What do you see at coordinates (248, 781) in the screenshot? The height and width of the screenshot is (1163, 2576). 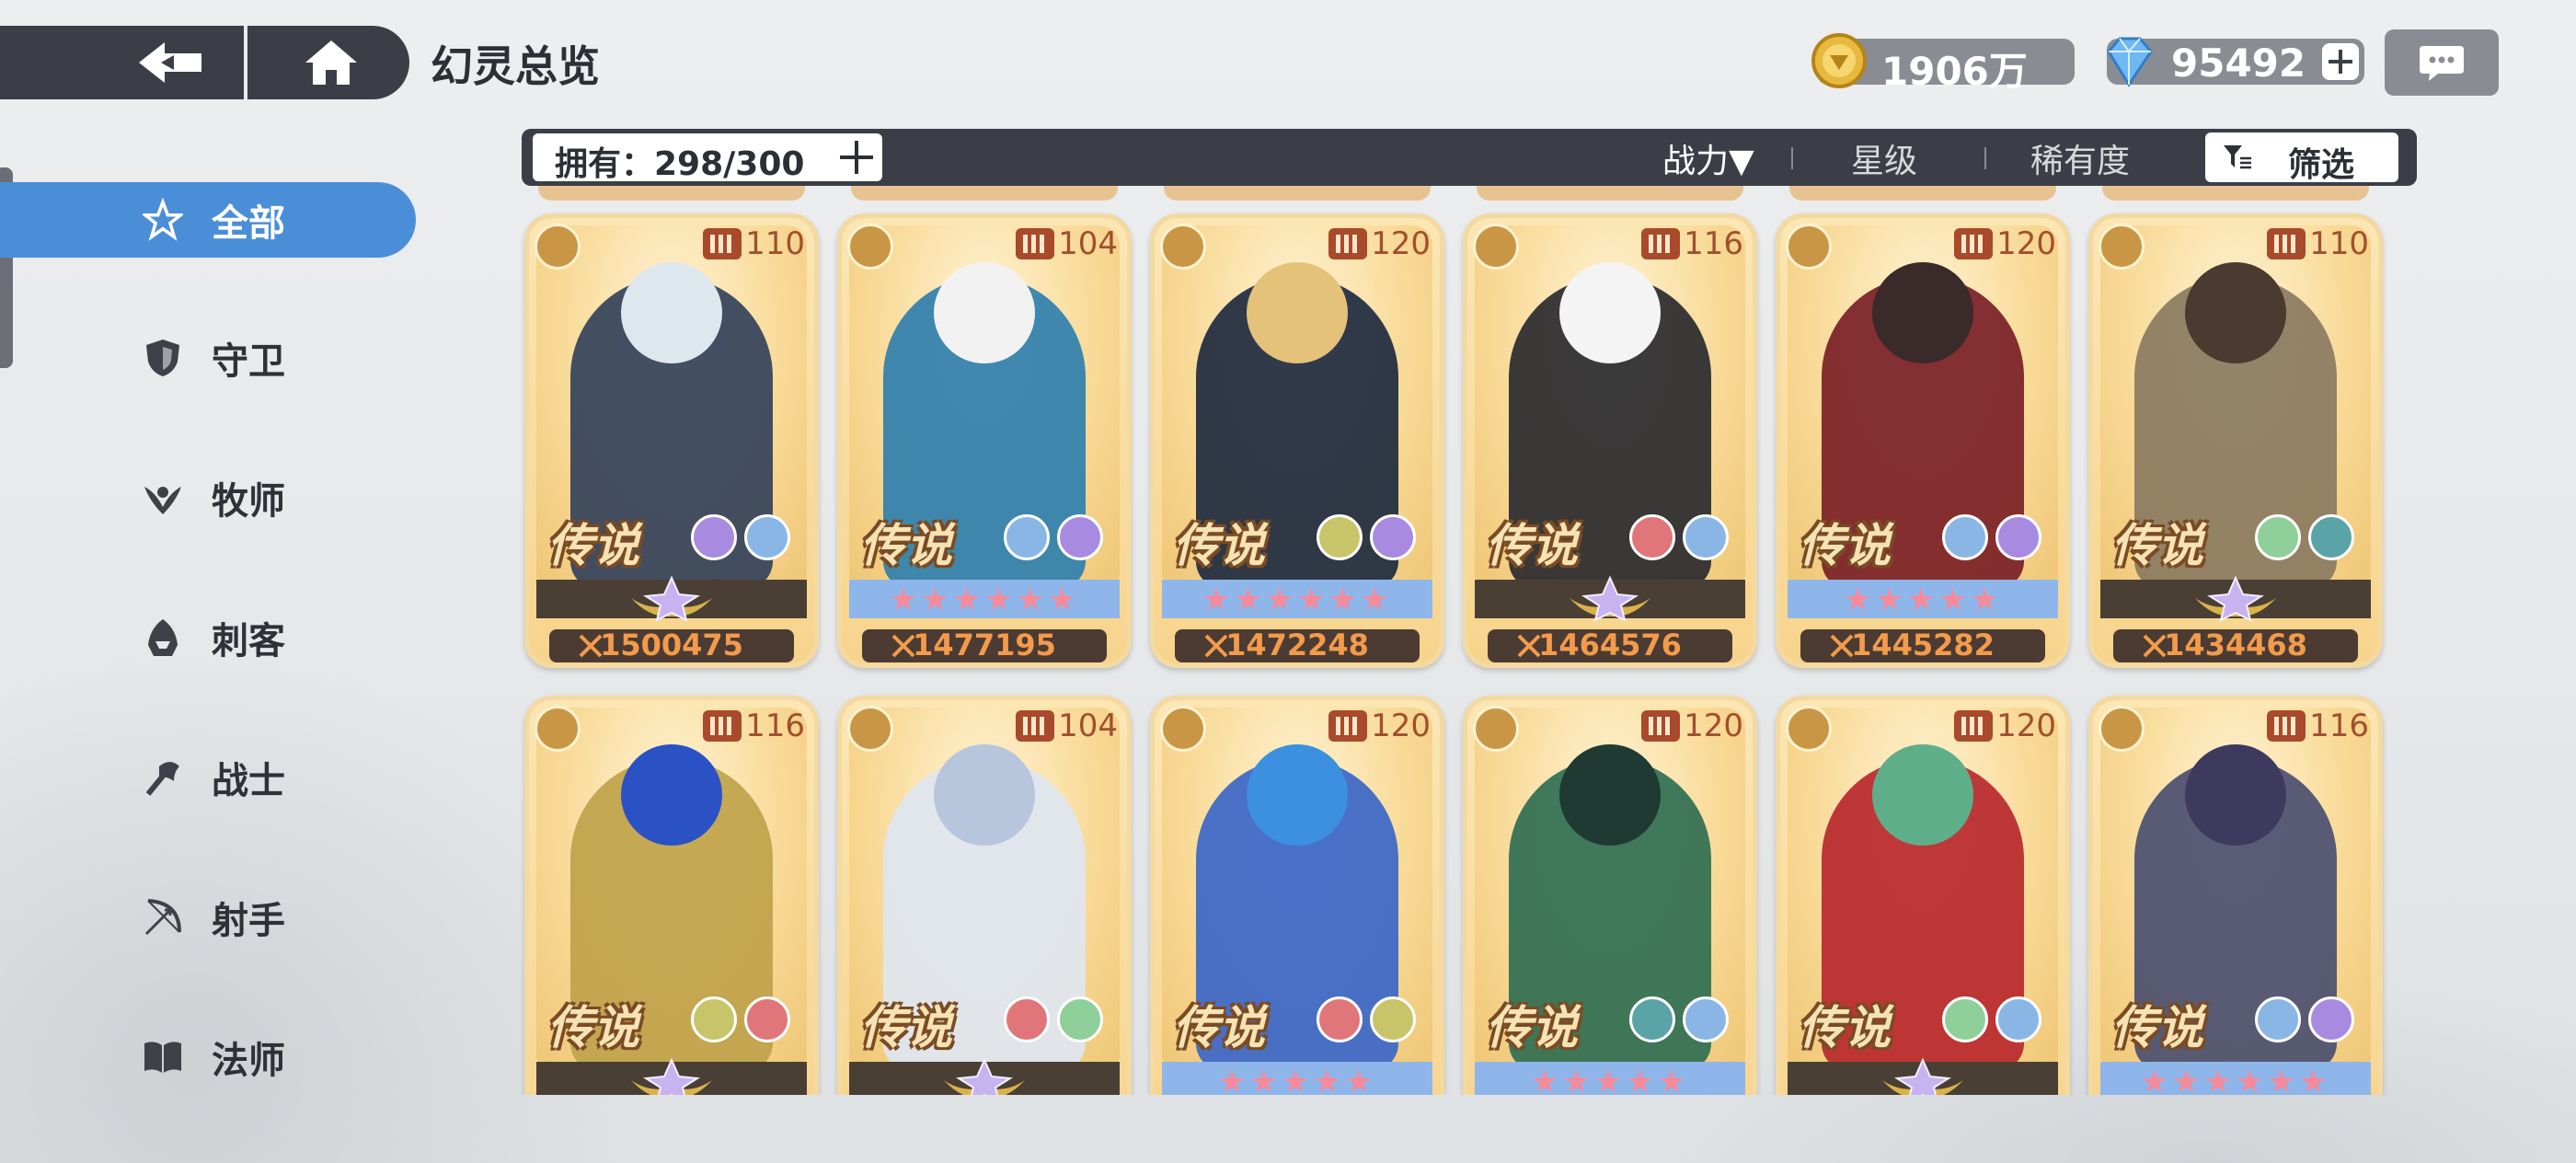 I see `sidebar-item-label: 战士` at bounding box center [248, 781].